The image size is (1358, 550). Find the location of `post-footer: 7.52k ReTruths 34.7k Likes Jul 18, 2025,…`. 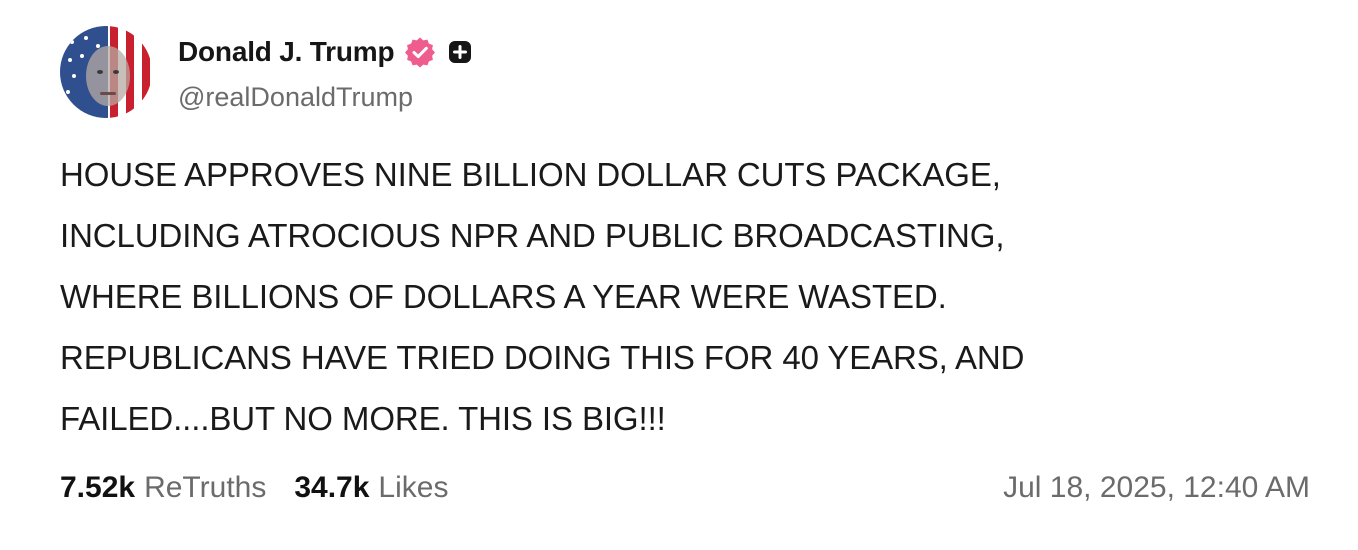

post-footer: 7.52k ReTruths 34.7k Likes Jul 18, 2025,… is located at coordinates (685, 488).